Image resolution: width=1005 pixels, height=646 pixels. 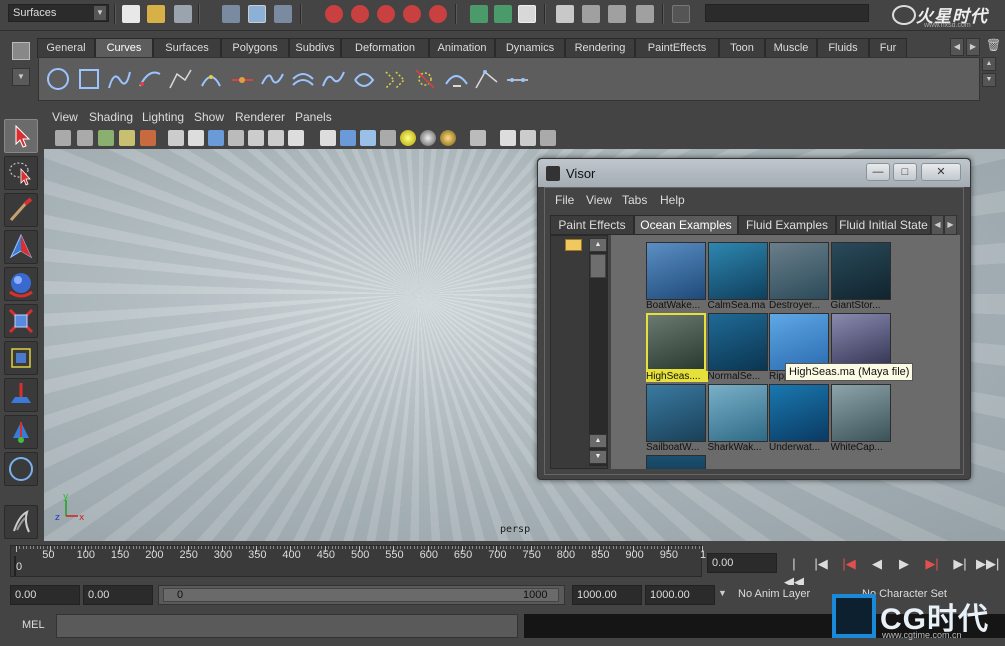 I want to click on cut-curve-icon, so click(x=517, y=79).